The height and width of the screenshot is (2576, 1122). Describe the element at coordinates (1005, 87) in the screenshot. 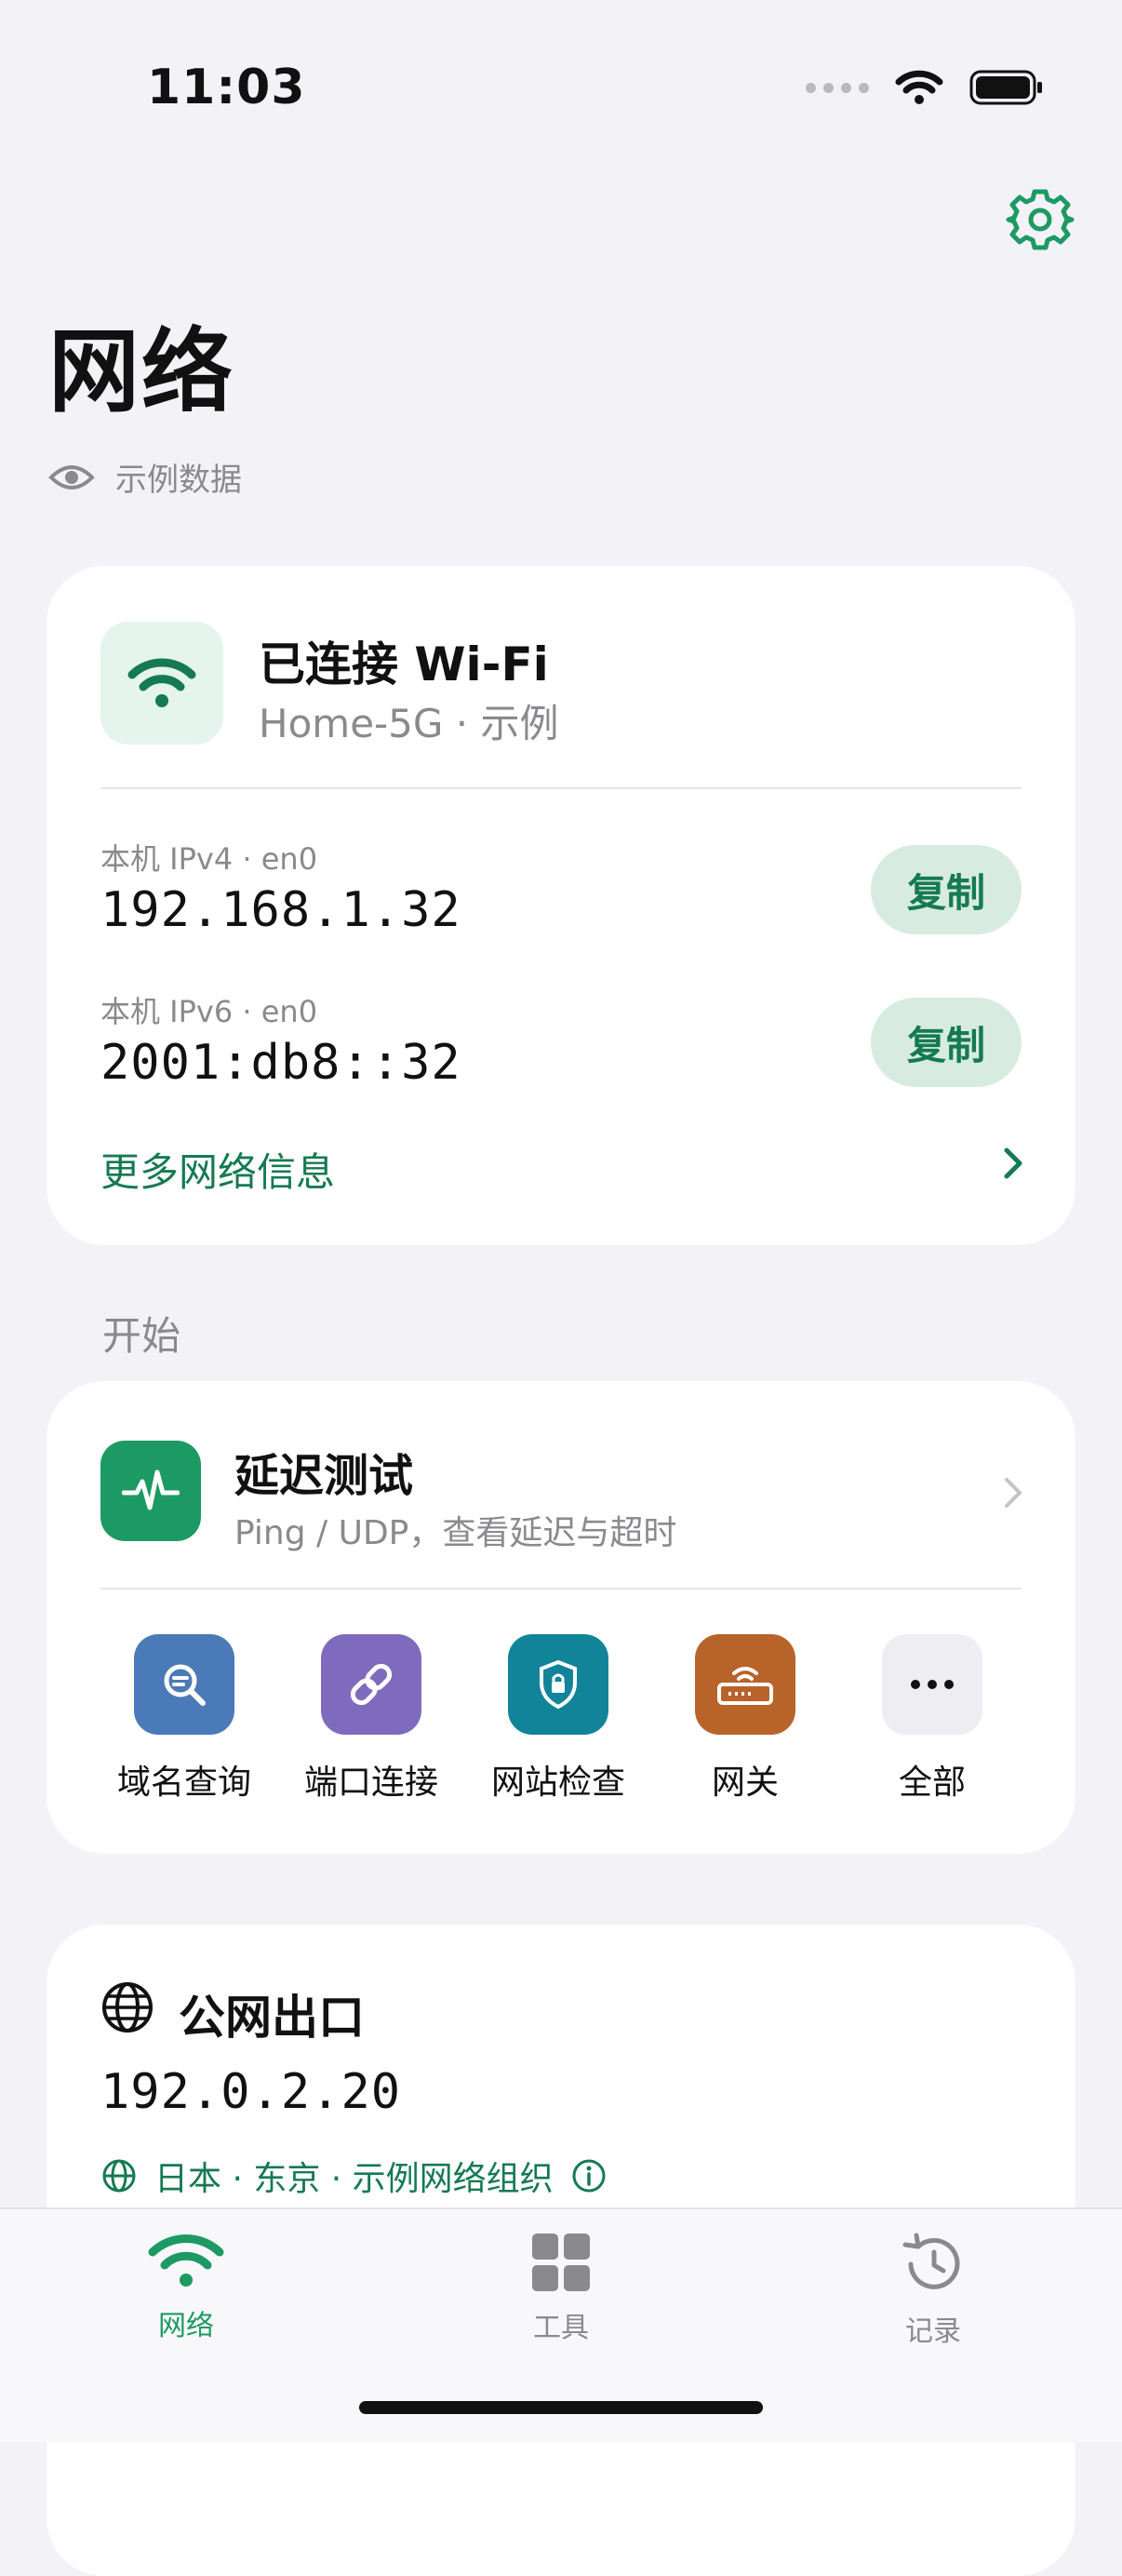

I see `battery-icon` at that location.